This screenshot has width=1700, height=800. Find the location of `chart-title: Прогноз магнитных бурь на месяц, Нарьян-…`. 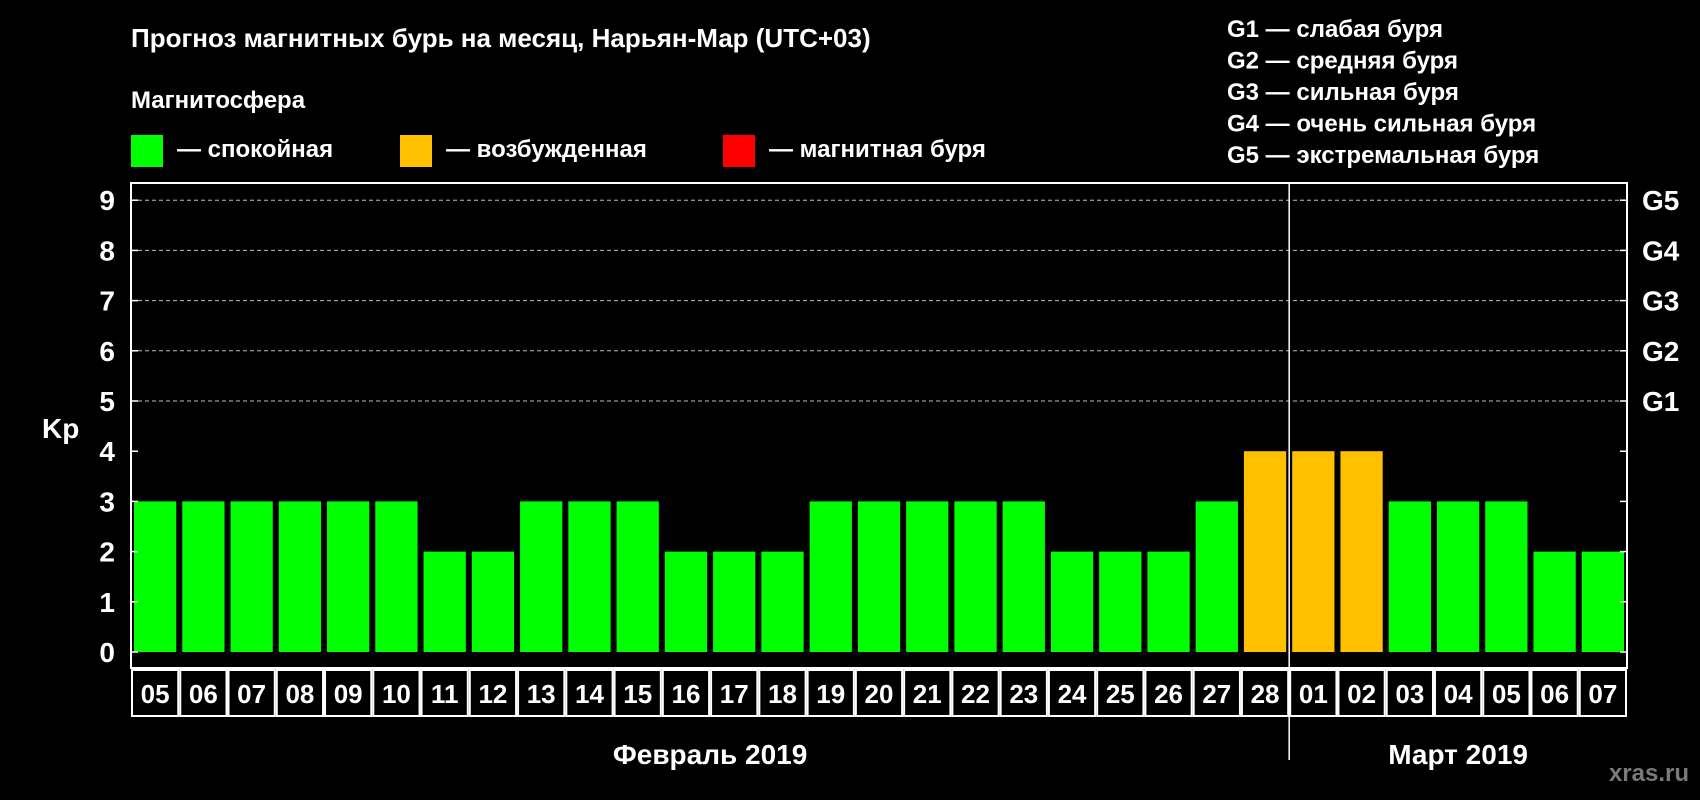

chart-title: Прогноз магнитных бурь на месяц, Нарьян-… is located at coordinates (501, 38).